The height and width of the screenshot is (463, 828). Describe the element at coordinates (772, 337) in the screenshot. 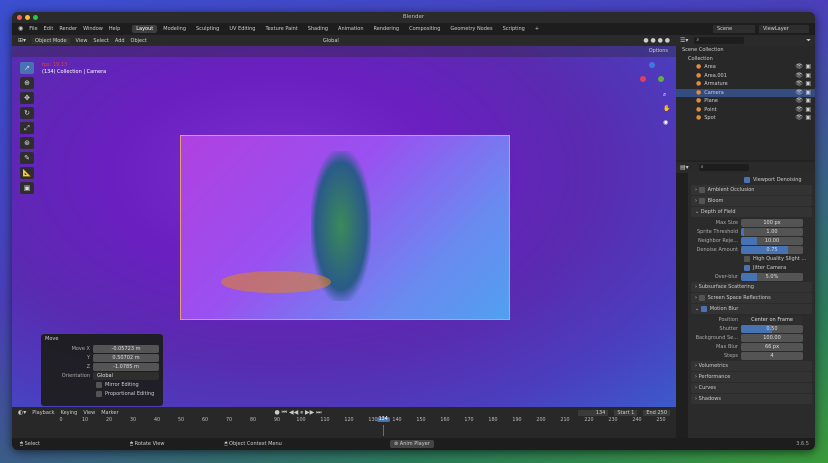

I see `property-field: 100.00` at that location.